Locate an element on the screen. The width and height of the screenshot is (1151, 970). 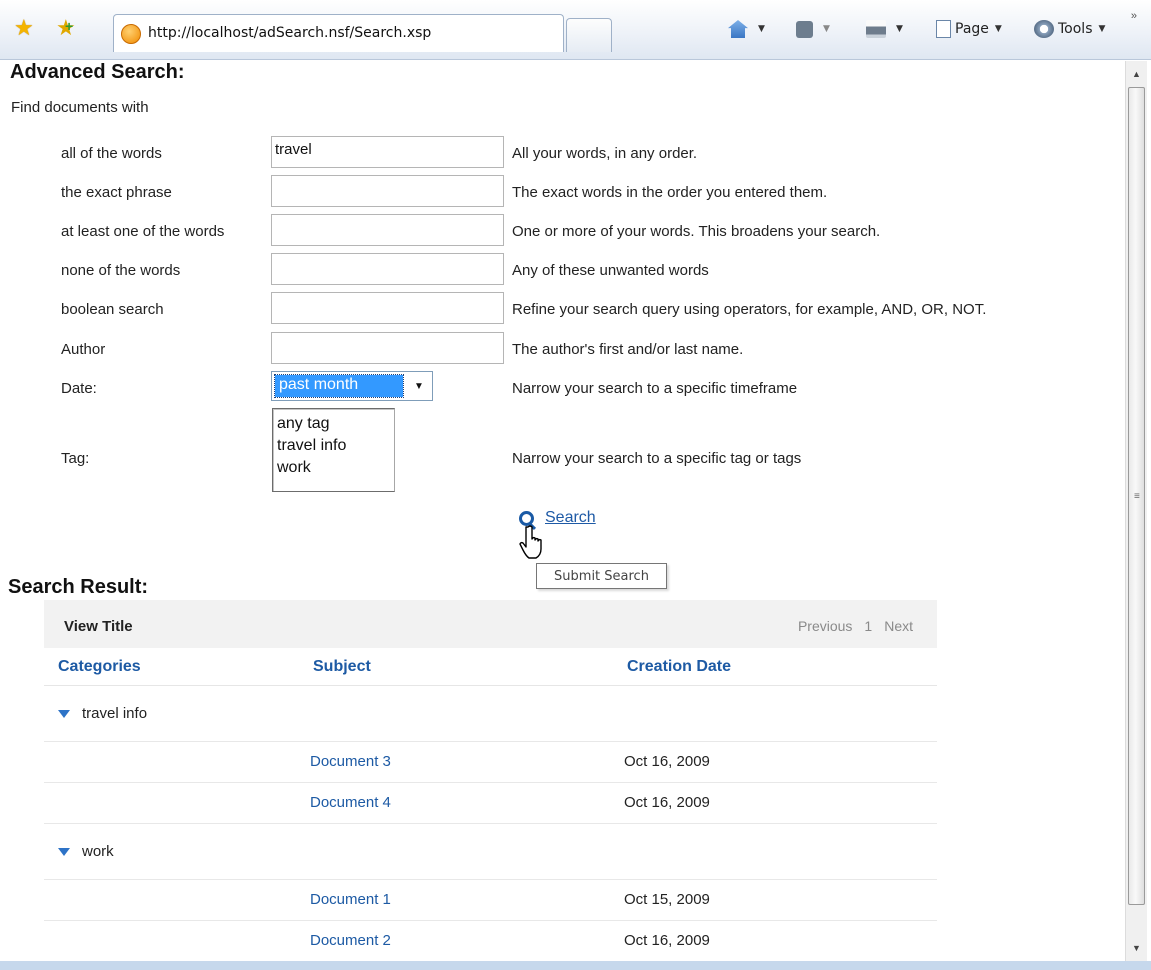
all-words-input: travel is located at coordinates (387, 152).